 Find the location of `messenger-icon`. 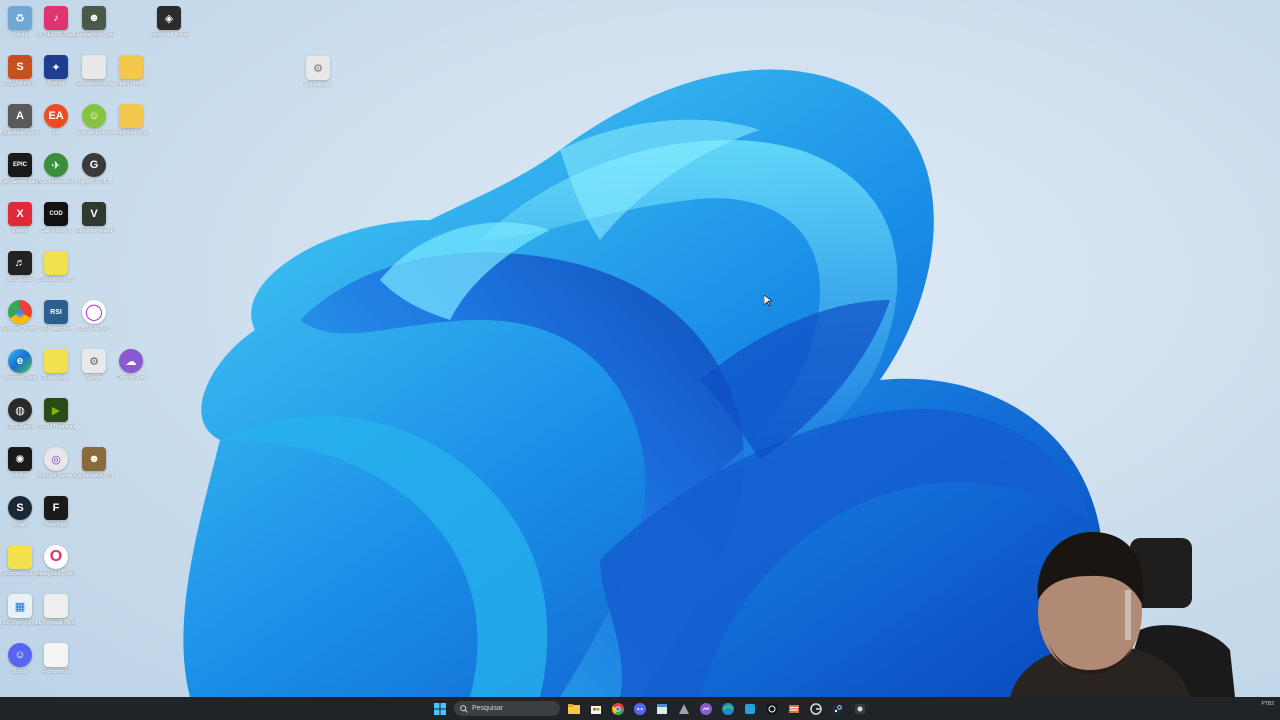

messenger-icon is located at coordinates (706, 708).